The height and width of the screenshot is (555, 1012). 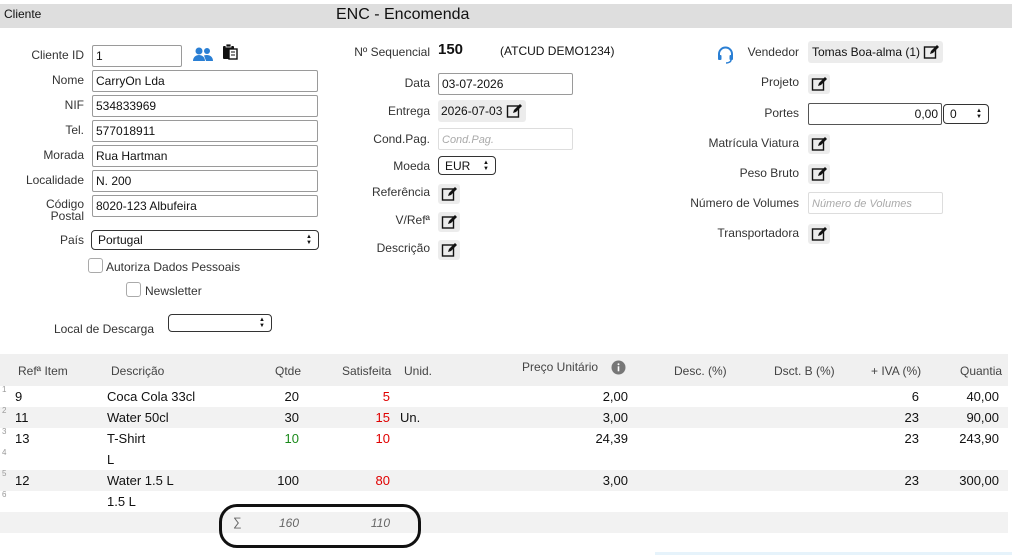 What do you see at coordinates (504, 480) in the screenshot?
I see `table-row: 5 12 Water 1.5 L 100 80 3,00 23 300,00` at bounding box center [504, 480].